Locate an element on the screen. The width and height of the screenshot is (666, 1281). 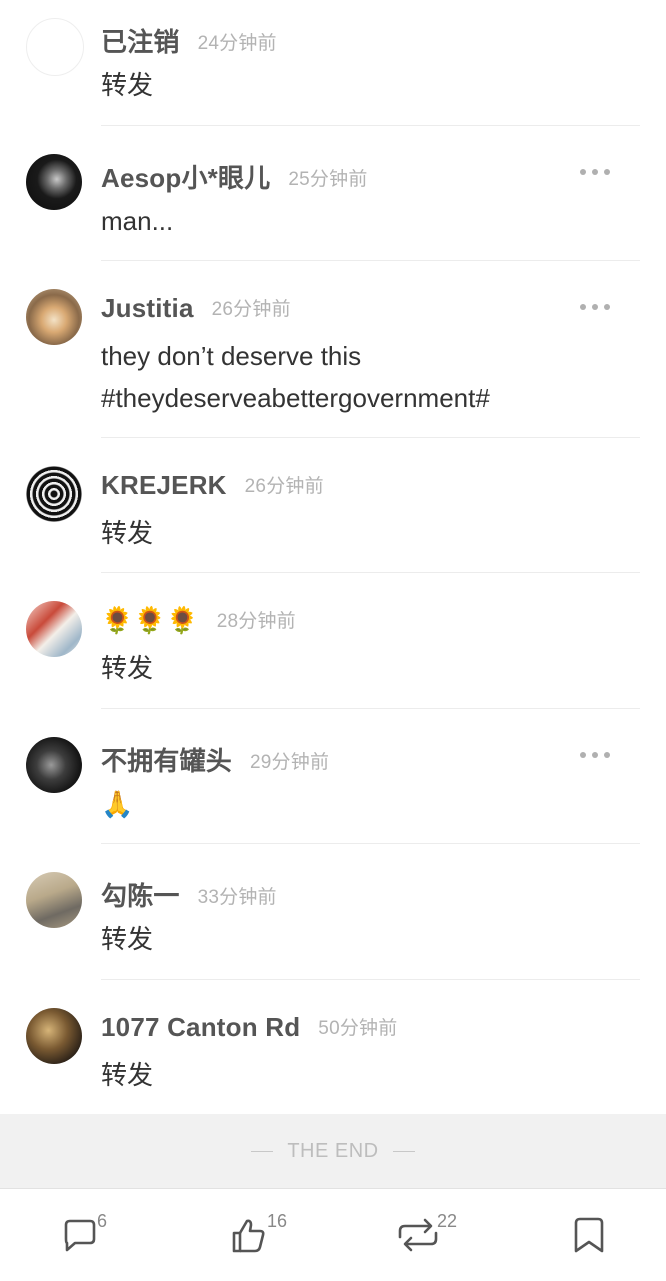
comment-icon is located at coordinates (80, 1235).